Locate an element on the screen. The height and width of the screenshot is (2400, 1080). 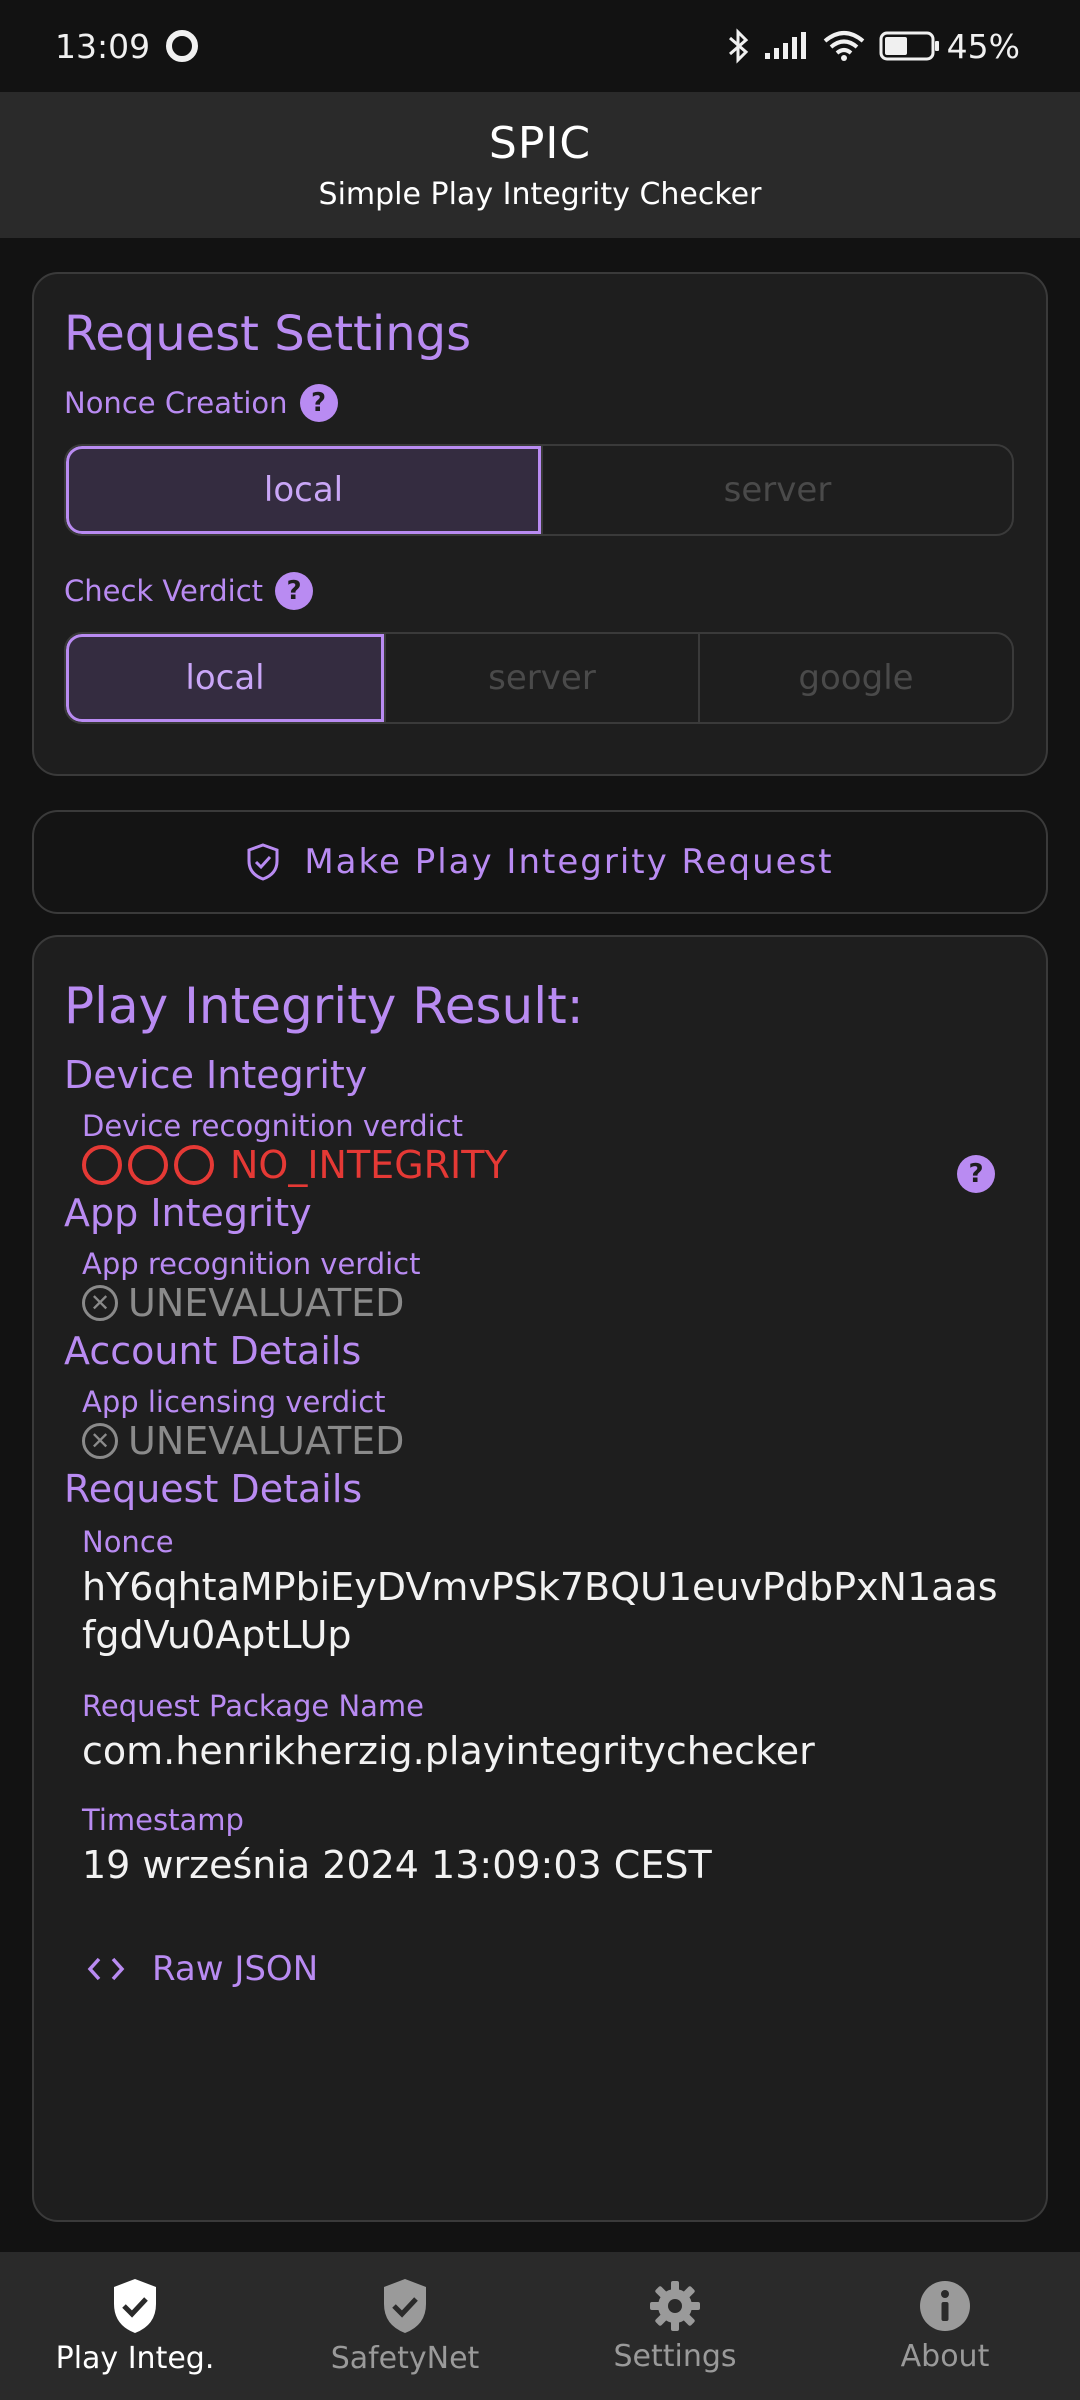
device-integrity-title: Device Integrity is located at coordinates (216, 1075).